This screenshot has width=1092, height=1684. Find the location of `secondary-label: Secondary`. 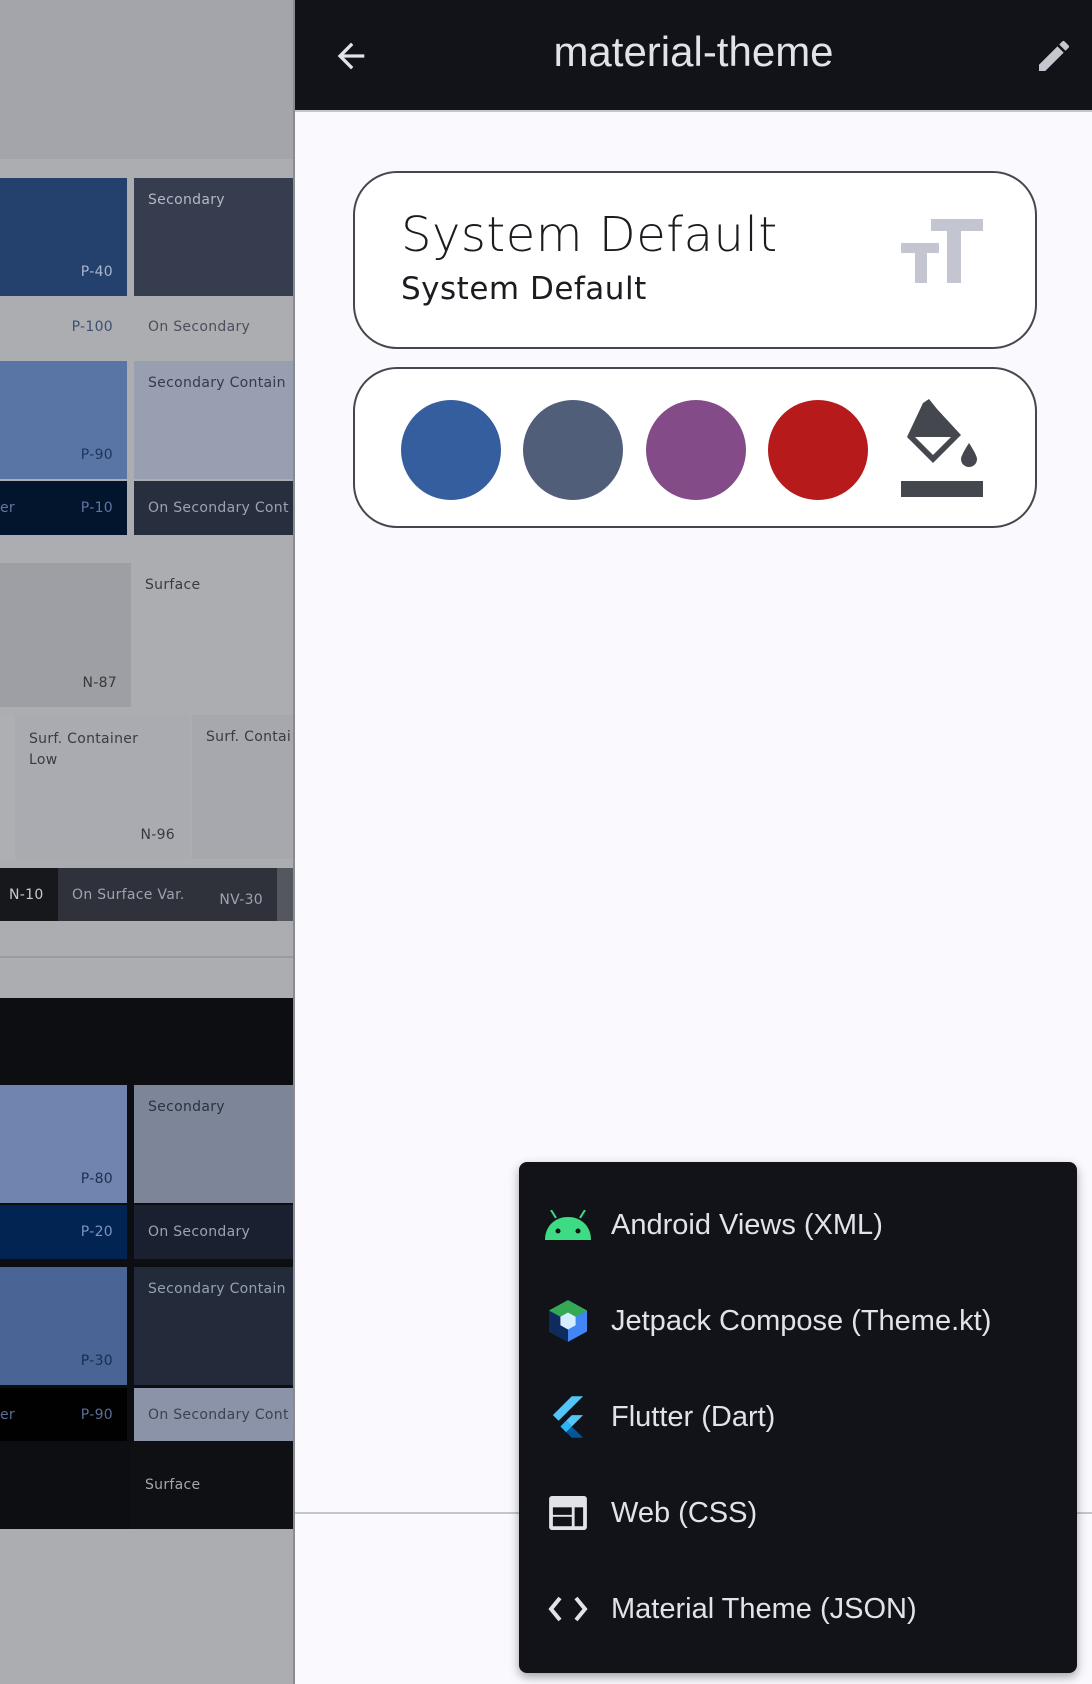

secondary-label: Secondary is located at coordinates (186, 200).